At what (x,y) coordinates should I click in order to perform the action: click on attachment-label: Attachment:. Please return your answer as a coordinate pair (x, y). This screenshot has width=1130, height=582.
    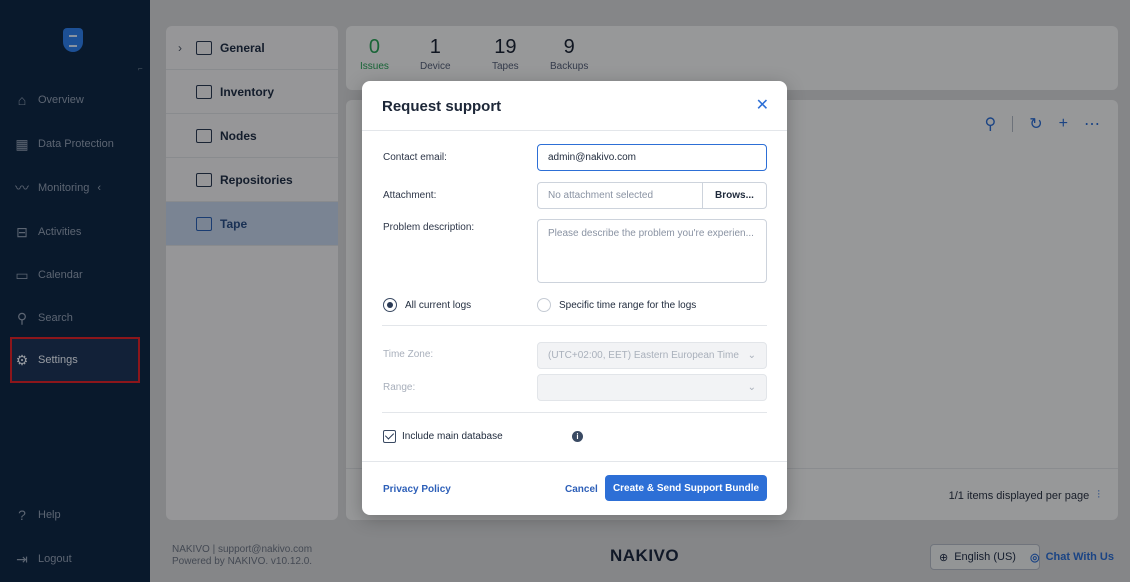
    Looking at the image, I should click on (410, 195).